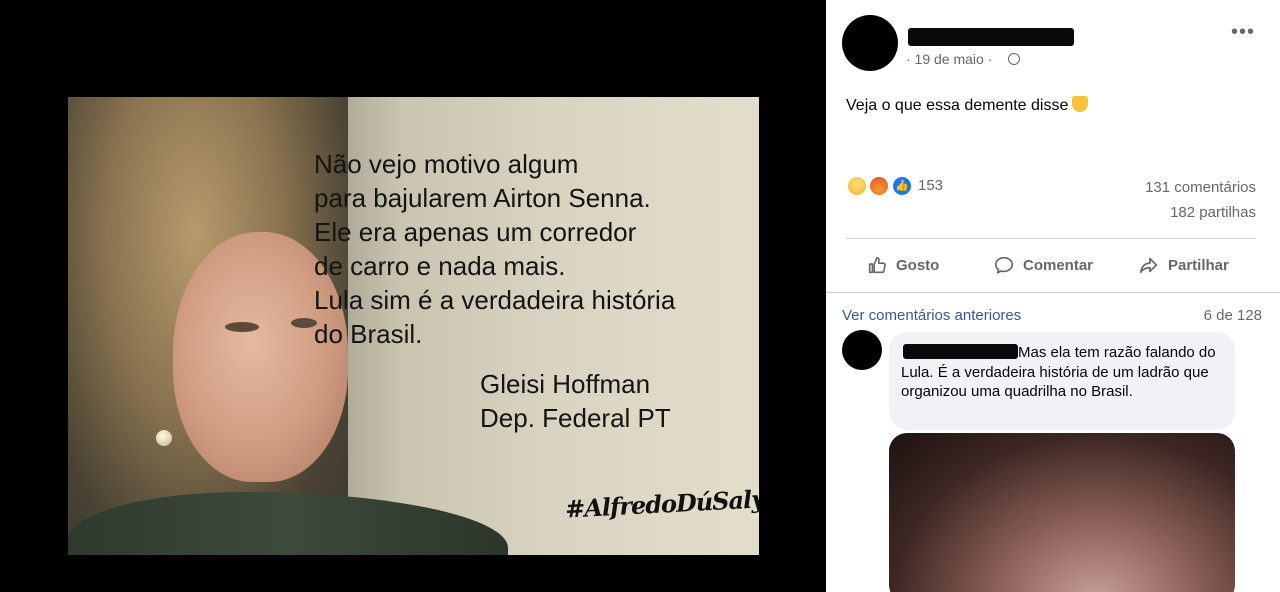 Image resolution: width=1280 pixels, height=592 pixels. Describe the element at coordinates (918, 265) in the screenshot. I see `like-label: Gosto` at that location.